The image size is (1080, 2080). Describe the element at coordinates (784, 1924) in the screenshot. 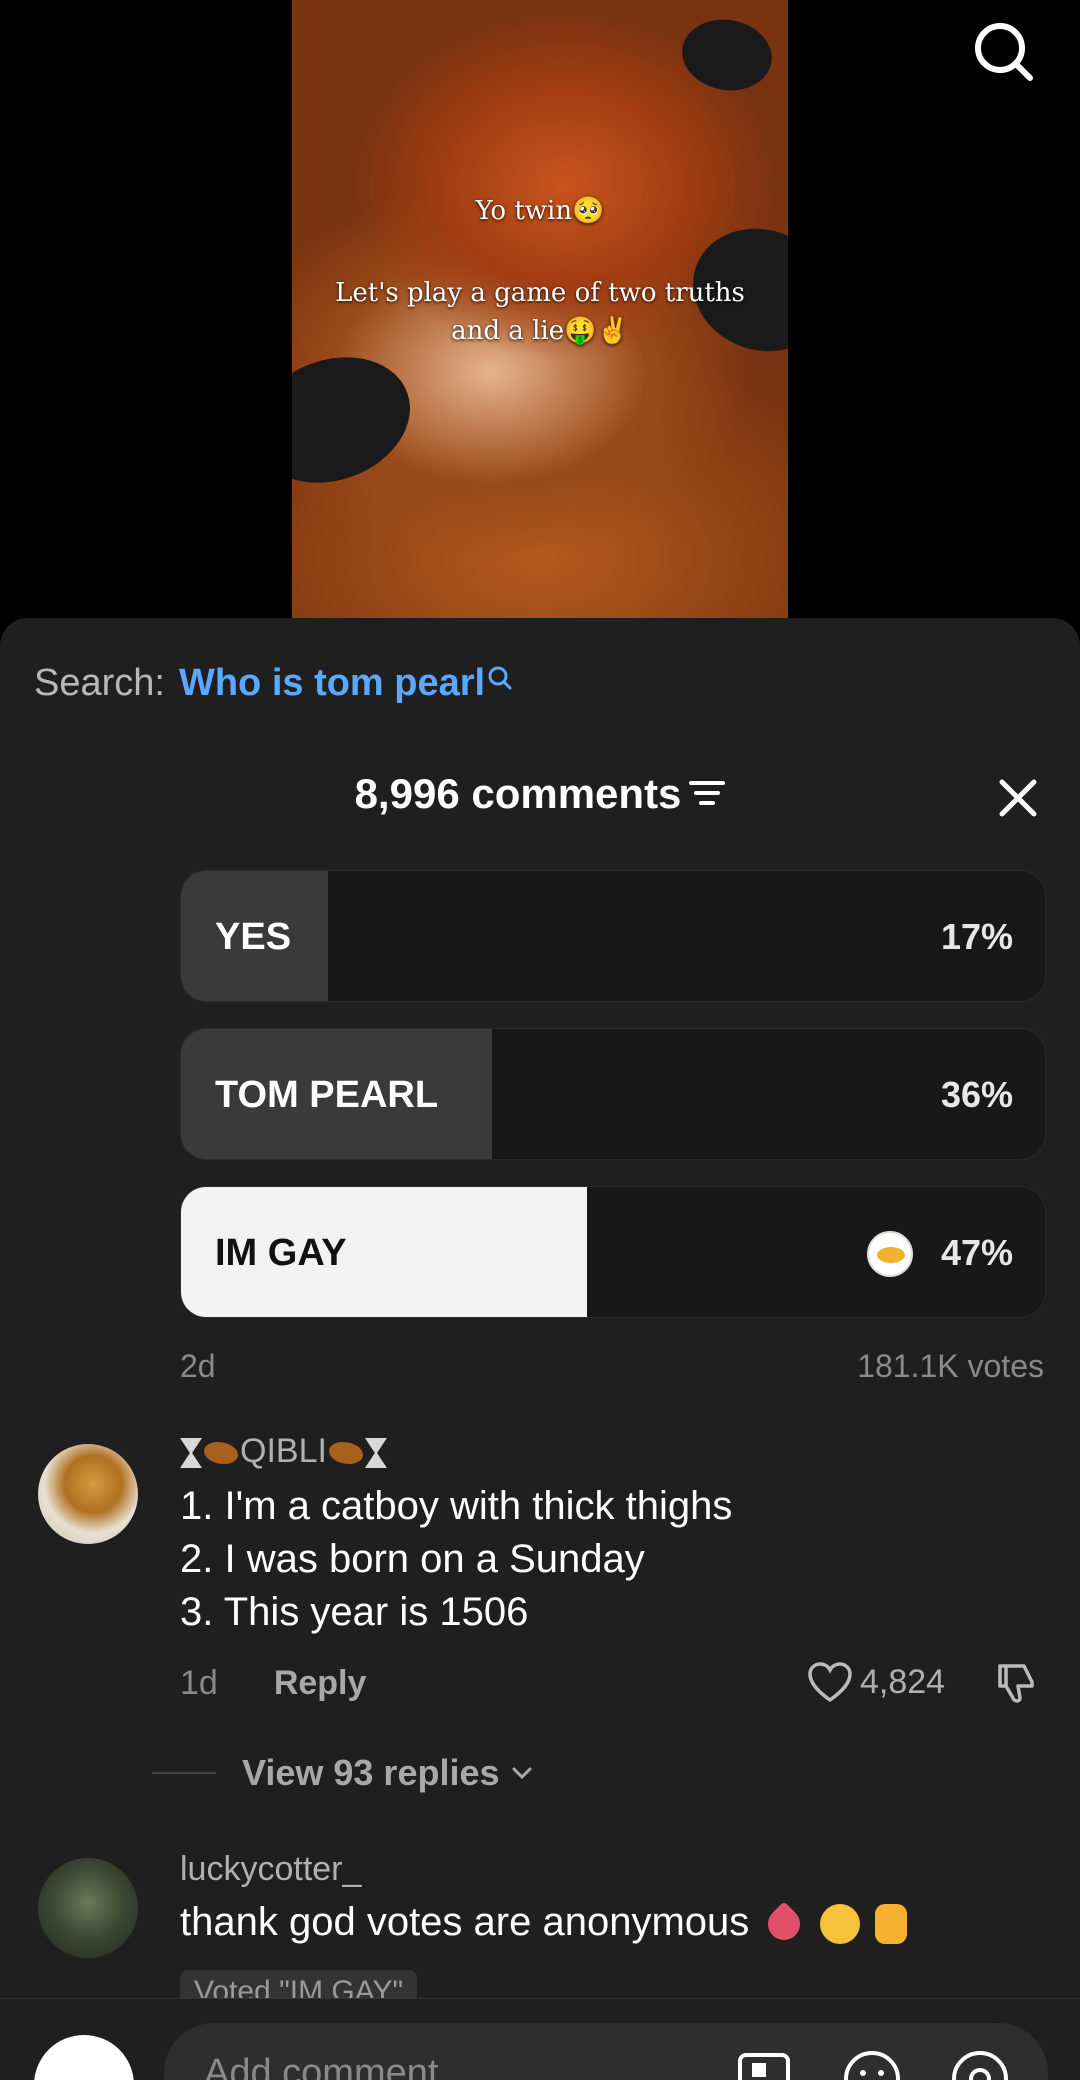

I see `broken-heart-icon` at that location.